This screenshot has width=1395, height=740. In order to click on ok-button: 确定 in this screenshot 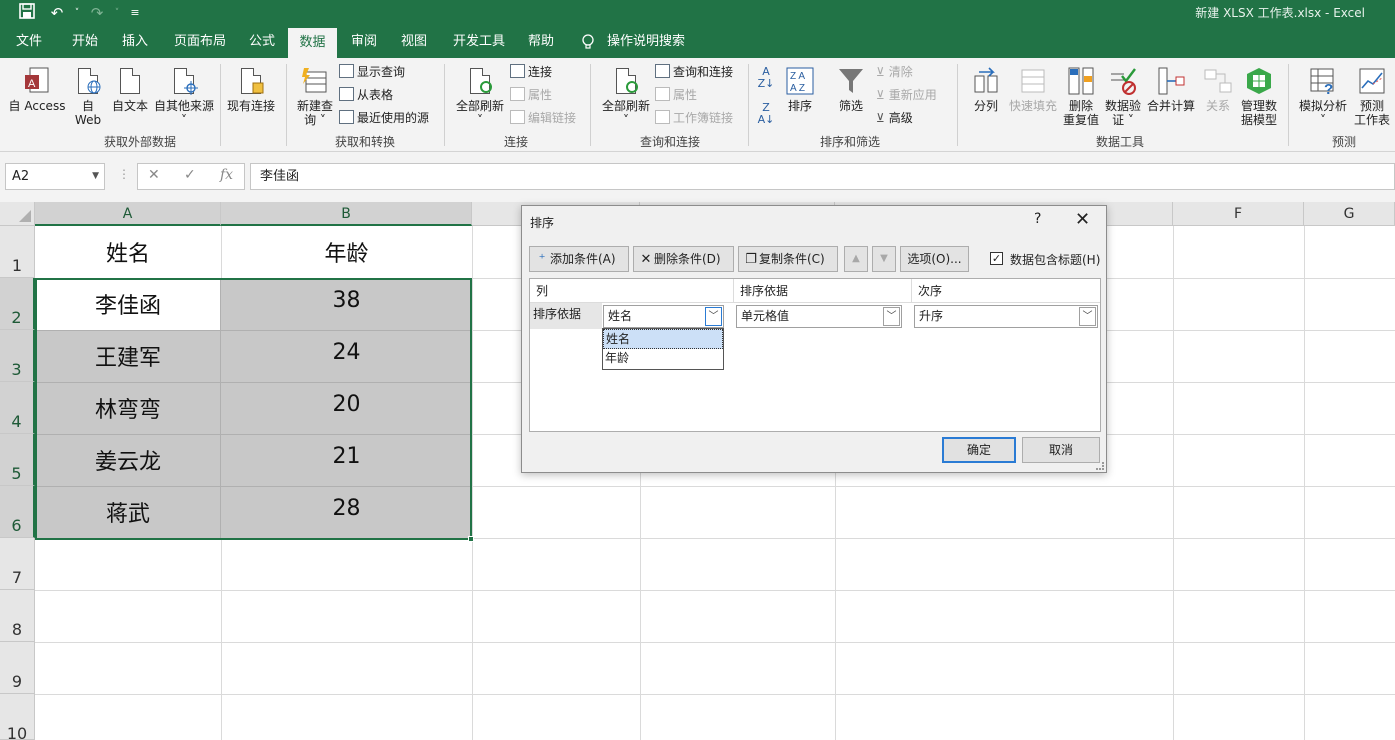, I will do `click(979, 450)`.